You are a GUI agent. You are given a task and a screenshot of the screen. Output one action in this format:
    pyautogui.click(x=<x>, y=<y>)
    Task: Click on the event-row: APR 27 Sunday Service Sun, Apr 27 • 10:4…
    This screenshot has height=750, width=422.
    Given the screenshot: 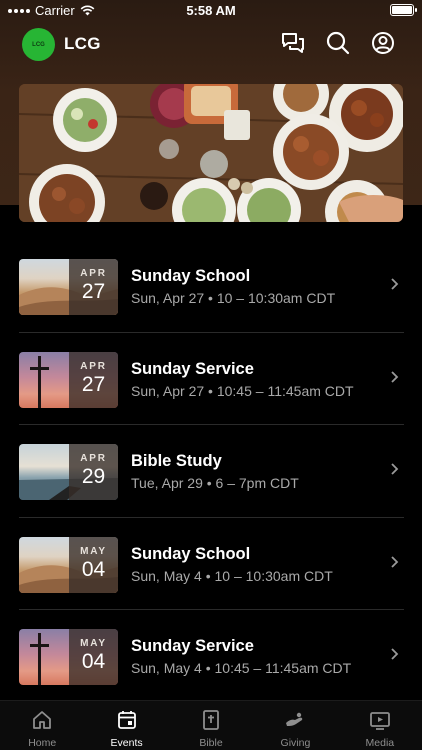 What is the action you would take?
    pyautogui.click(x=211, y=379)
    